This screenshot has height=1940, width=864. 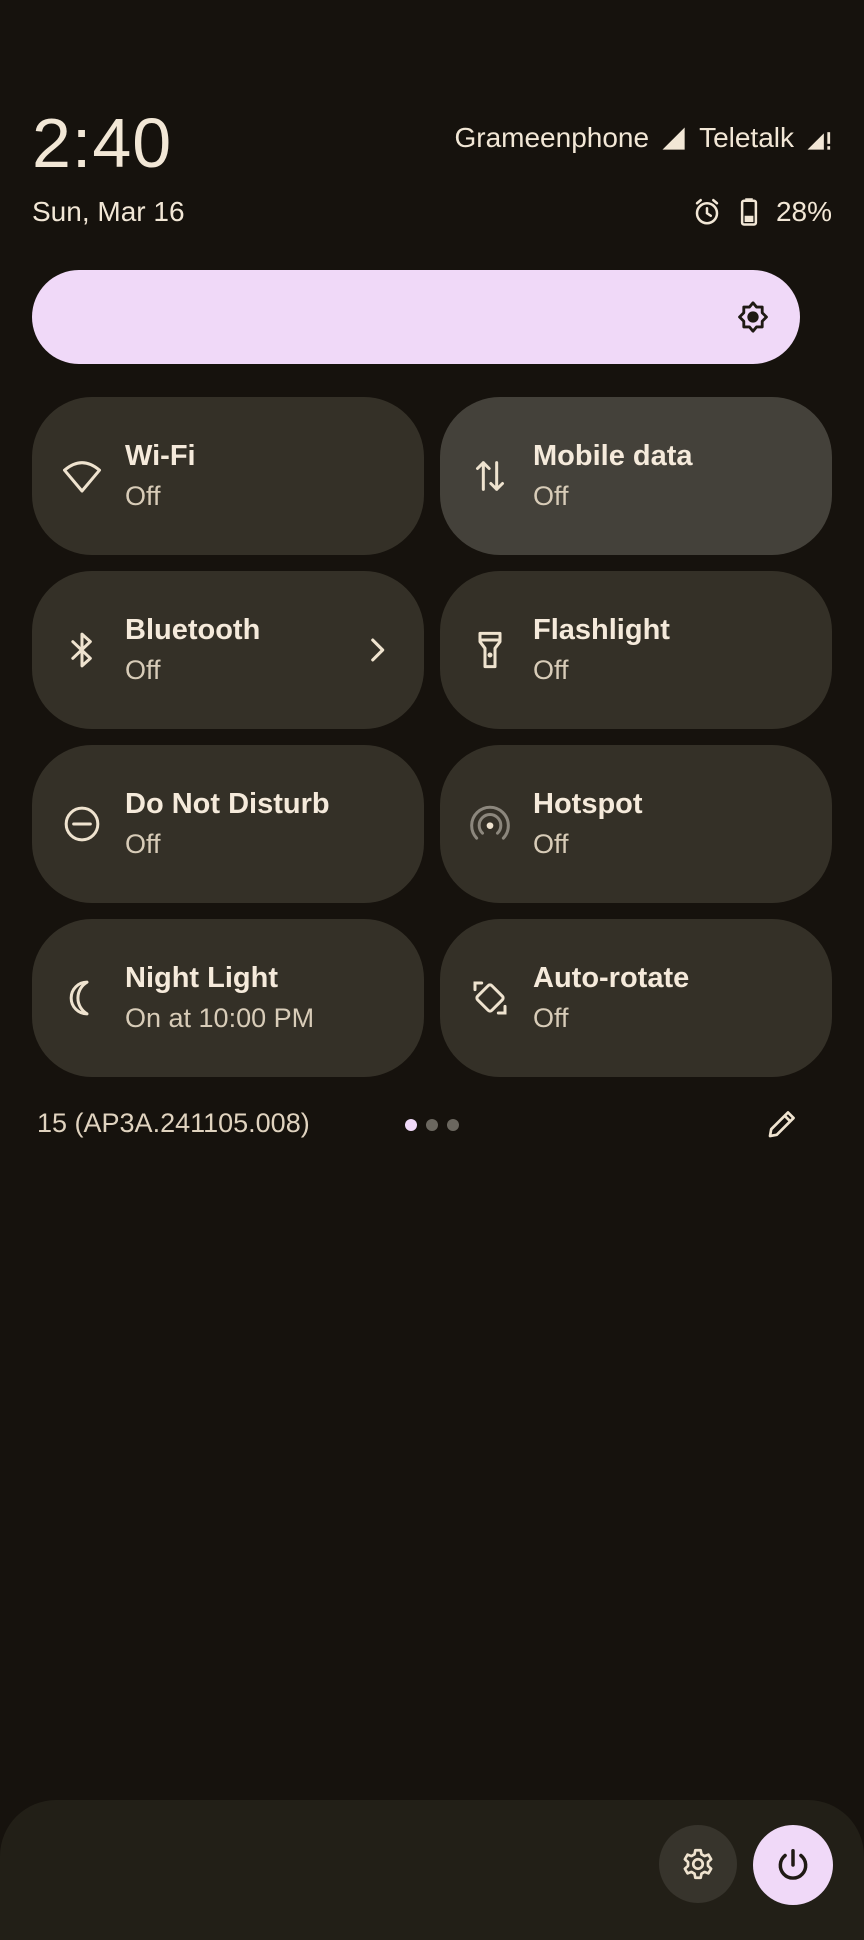 I want to click on settings-button, so click(x=698, y=1864).